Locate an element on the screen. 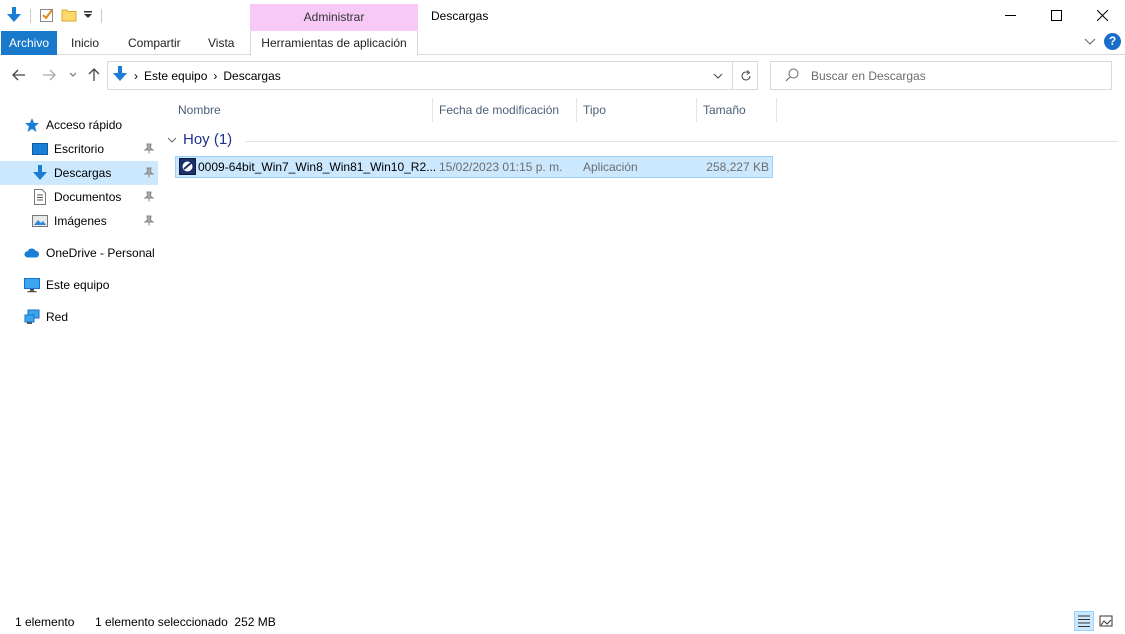 The width and height of the screenshot is (1125, 634). maximize-button is located at coordinates (1056, 15).